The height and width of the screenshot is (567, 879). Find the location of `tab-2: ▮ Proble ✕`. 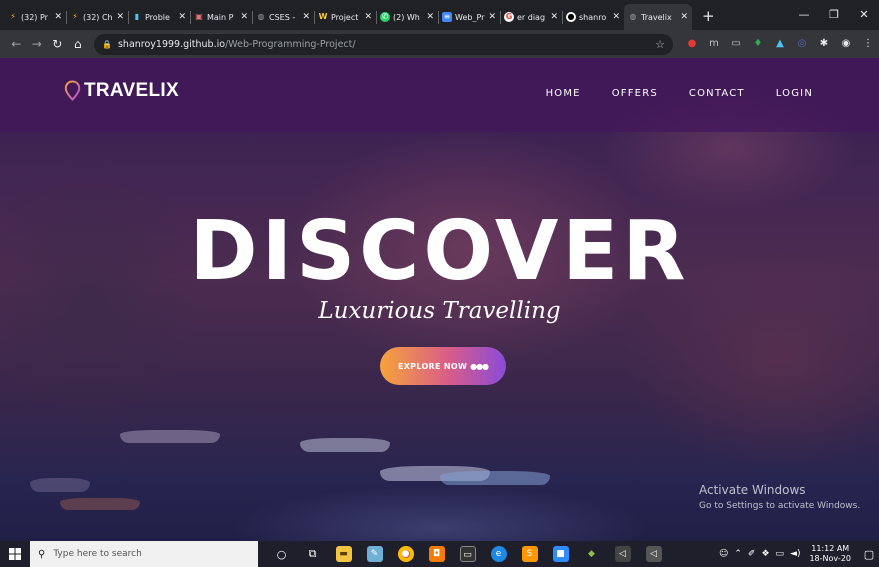

tab-2: ▮ Proble ✕ is located at coordinates (159, 17).